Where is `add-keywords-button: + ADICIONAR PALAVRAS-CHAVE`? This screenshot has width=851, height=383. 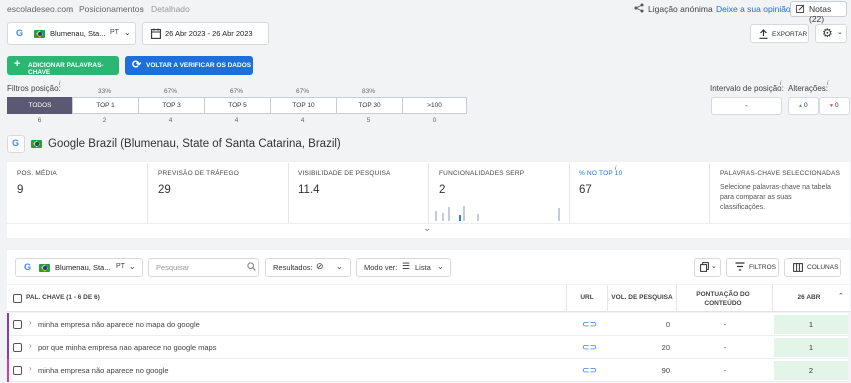
add-keywords-button: + ADICIONAR PALAVRAS-CHAVE is located at coordinates (63, 66).